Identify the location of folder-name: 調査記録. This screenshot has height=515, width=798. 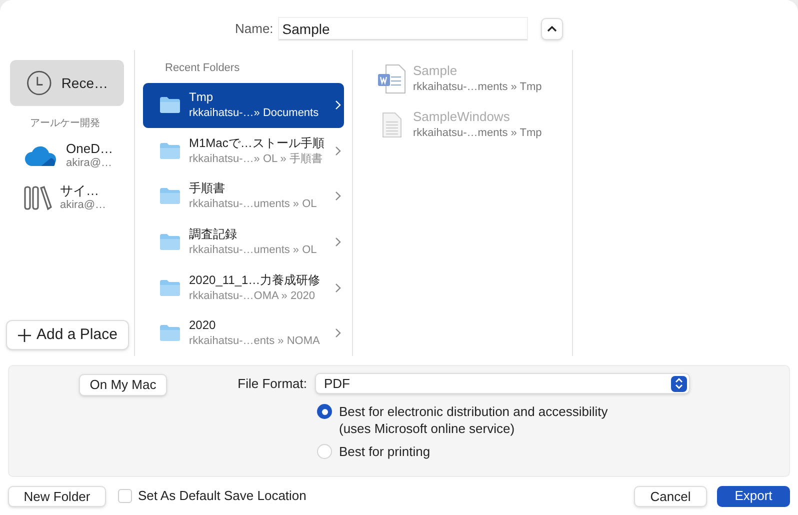
(213, 234).